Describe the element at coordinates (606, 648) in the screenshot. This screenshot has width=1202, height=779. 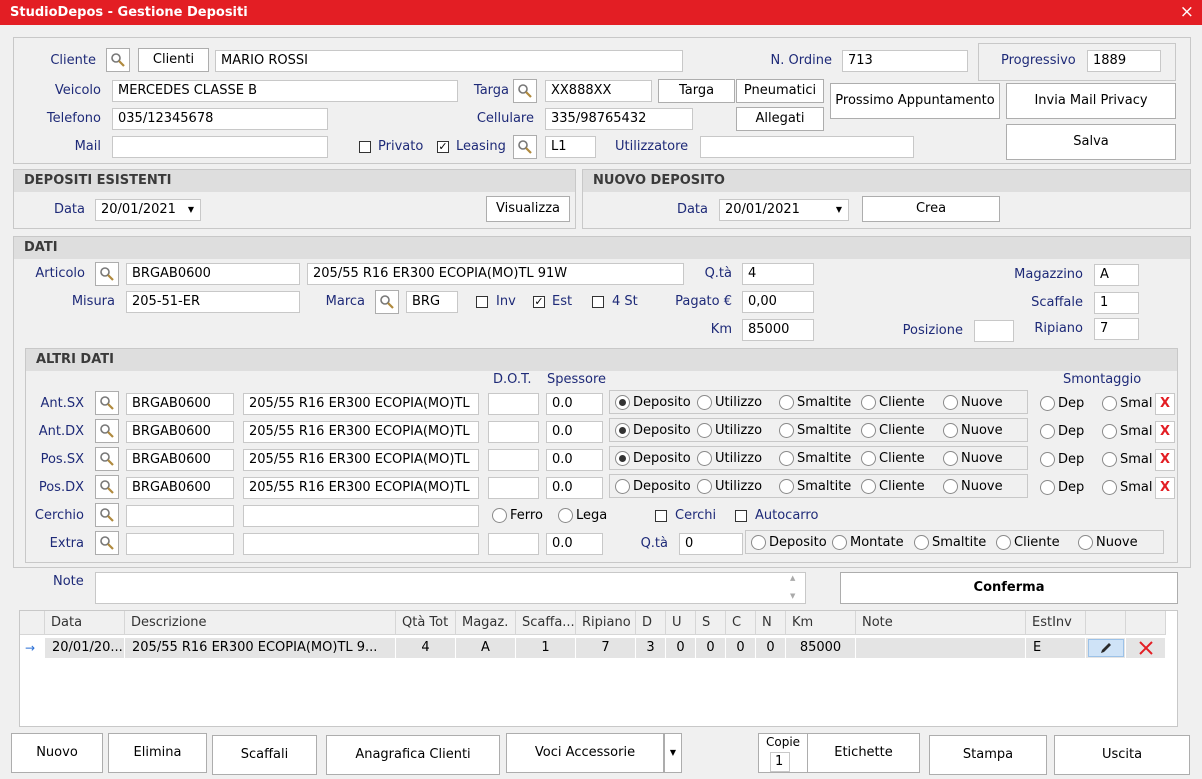
I see `grid-cell-ripiano: 7` at that location.